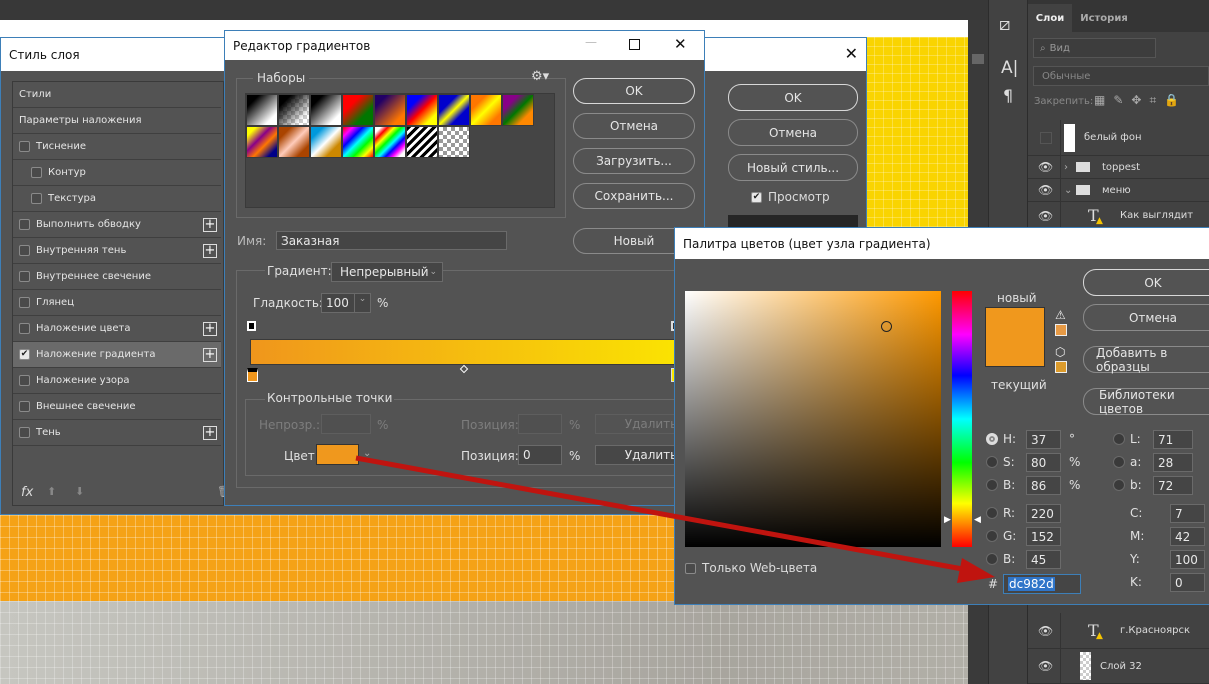  I want to click on arrow-head, so click(976, 570).